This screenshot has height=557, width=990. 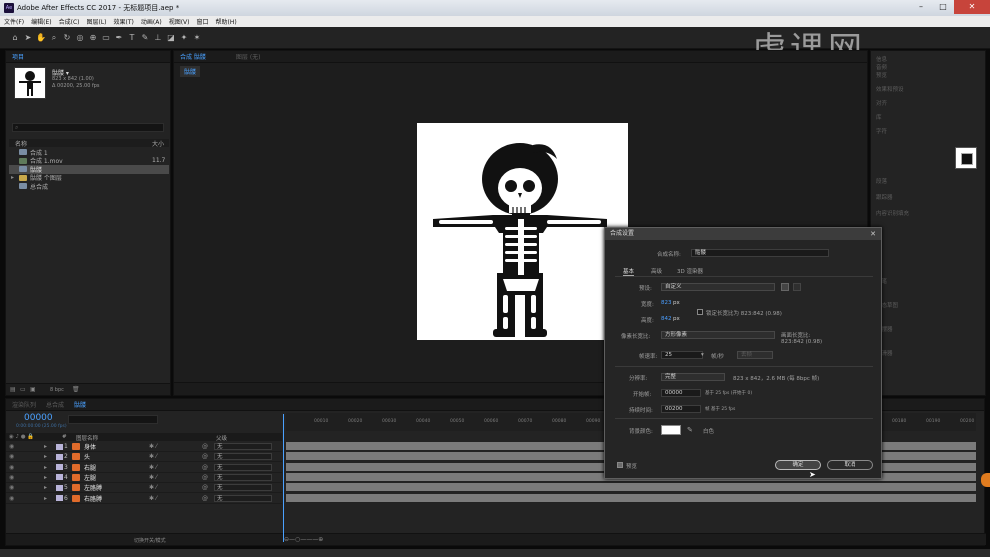 I want to click on clone-stamp-icon: ⊥, so click(x=158, y=38).